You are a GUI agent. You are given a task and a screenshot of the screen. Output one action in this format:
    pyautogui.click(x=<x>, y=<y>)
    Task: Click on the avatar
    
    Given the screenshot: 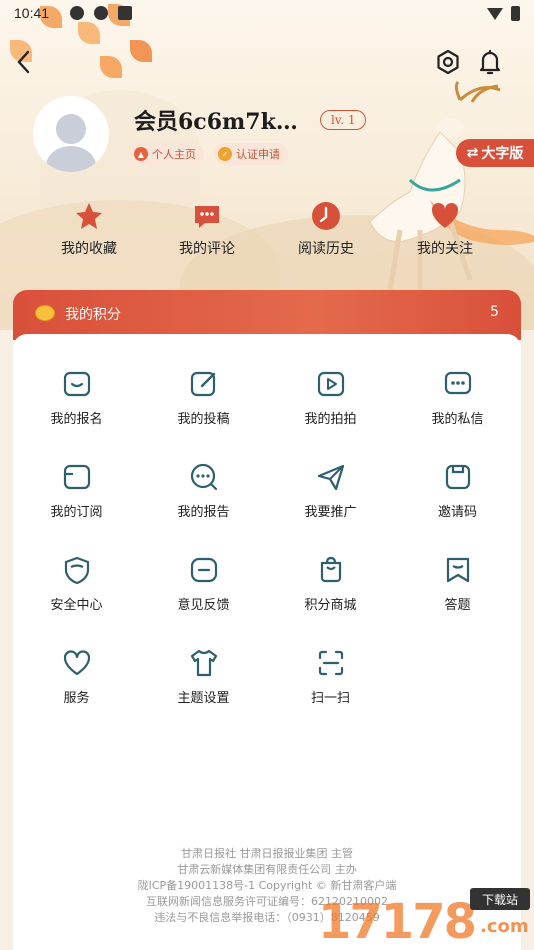 What is the action you would take?
    pyautogui.click(x=71, y=134)
    